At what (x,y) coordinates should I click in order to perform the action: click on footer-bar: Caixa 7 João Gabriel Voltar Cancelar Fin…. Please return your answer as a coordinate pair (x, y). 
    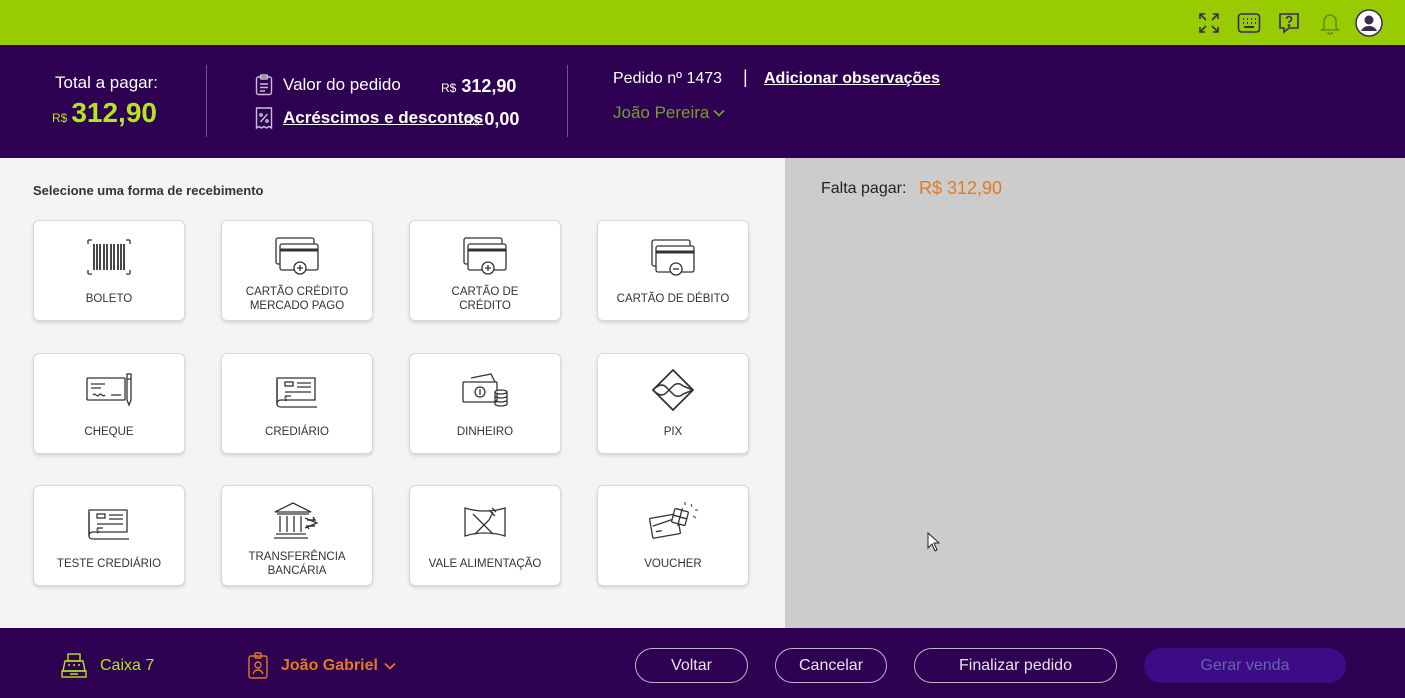
    Looking at the image, I should click on (702, 663).